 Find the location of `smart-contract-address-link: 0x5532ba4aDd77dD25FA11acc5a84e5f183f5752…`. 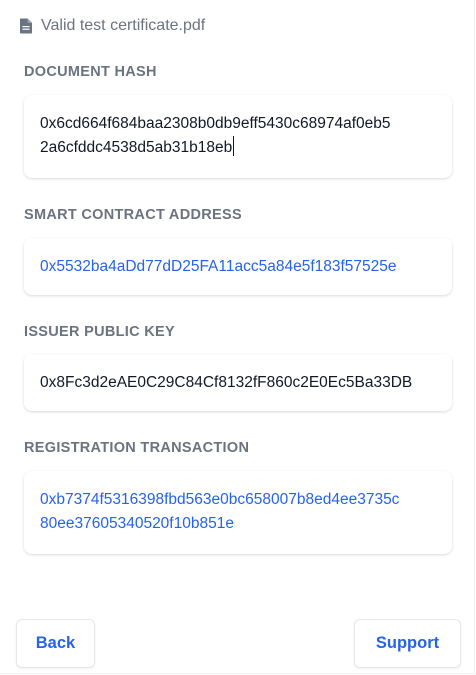

smart-contract-address-link: 0x5532ba4aDd77dD25FA11acc5a84e5f183f5752… is located at coordinates (218, 267).